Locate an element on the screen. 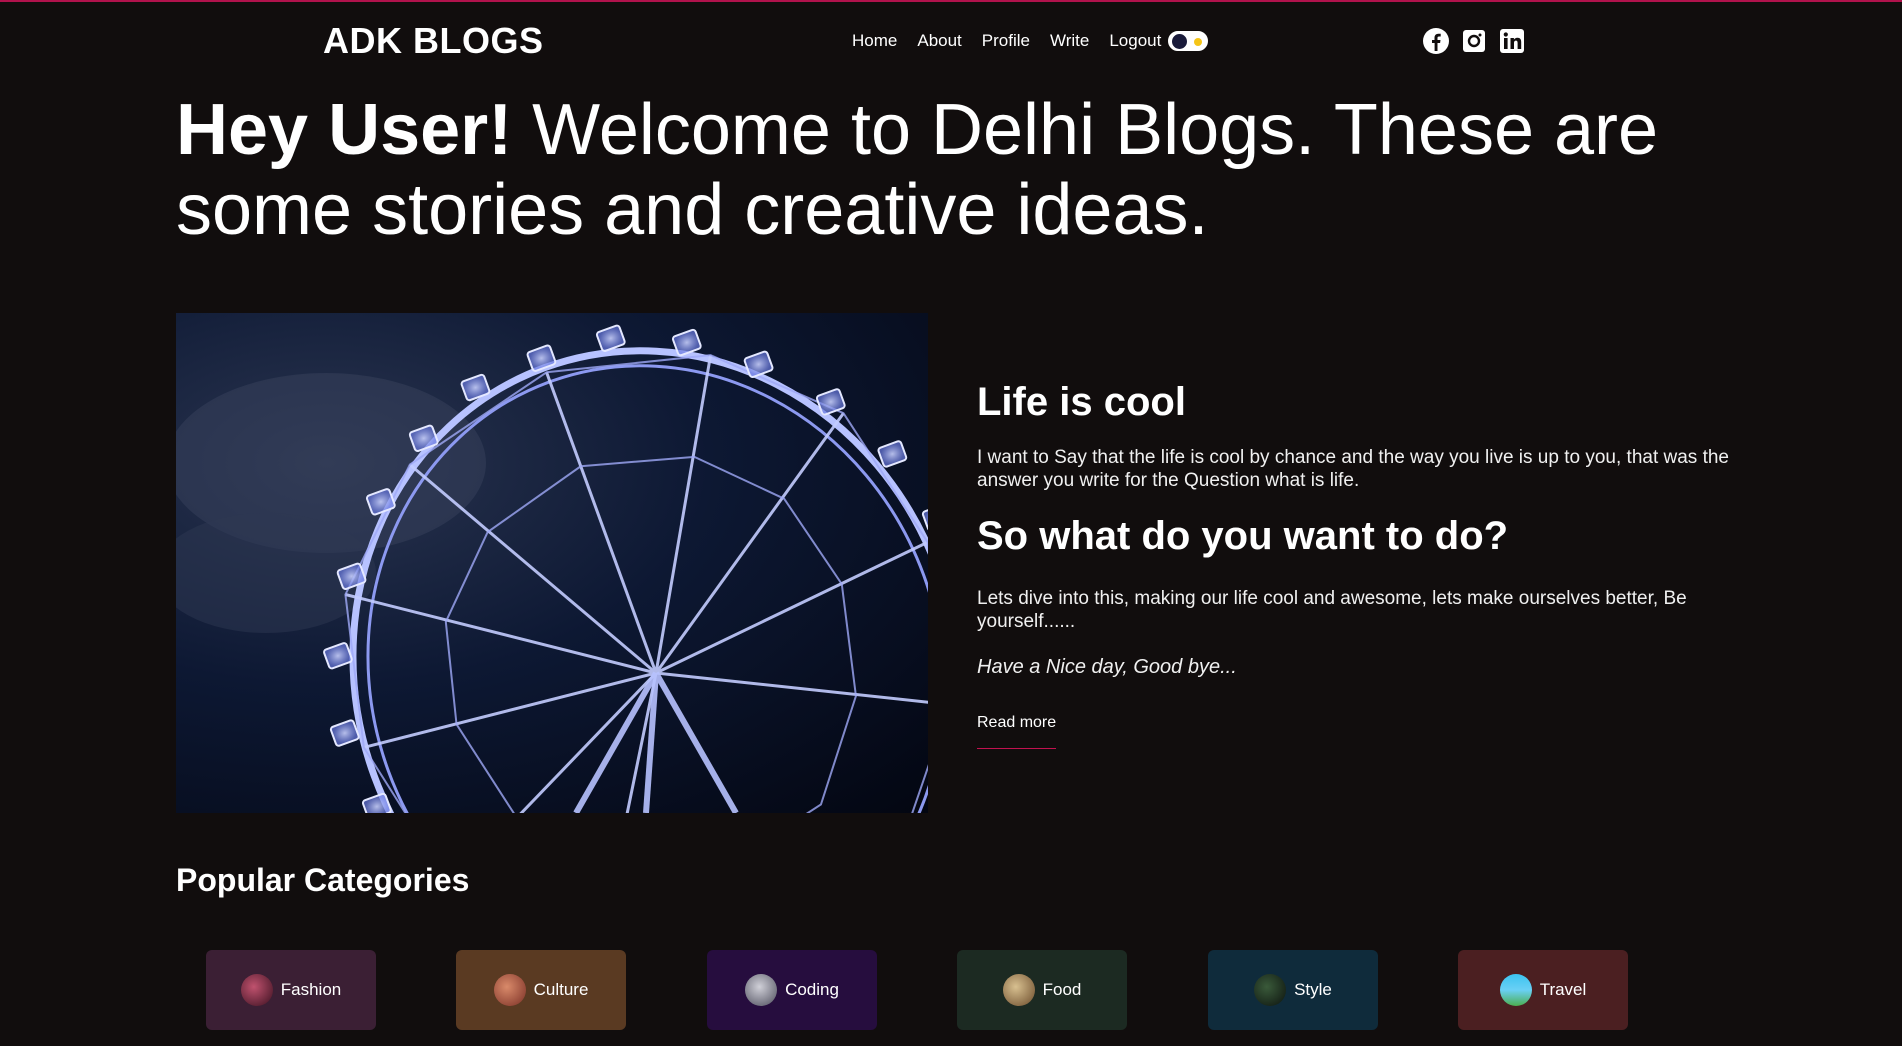 The width and height of the screenshot is (1902, 1046). linkedin-icon is located at coordinates (1512, 41).